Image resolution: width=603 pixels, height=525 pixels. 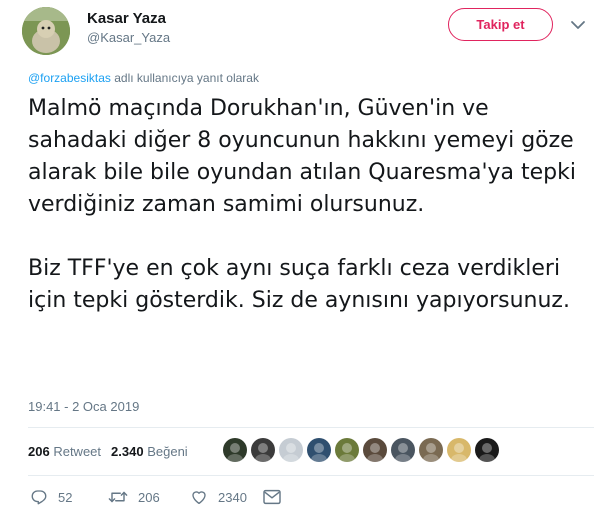 I want to click on user-handle: @Kasar_Yaza, so click(x=128, y=37).